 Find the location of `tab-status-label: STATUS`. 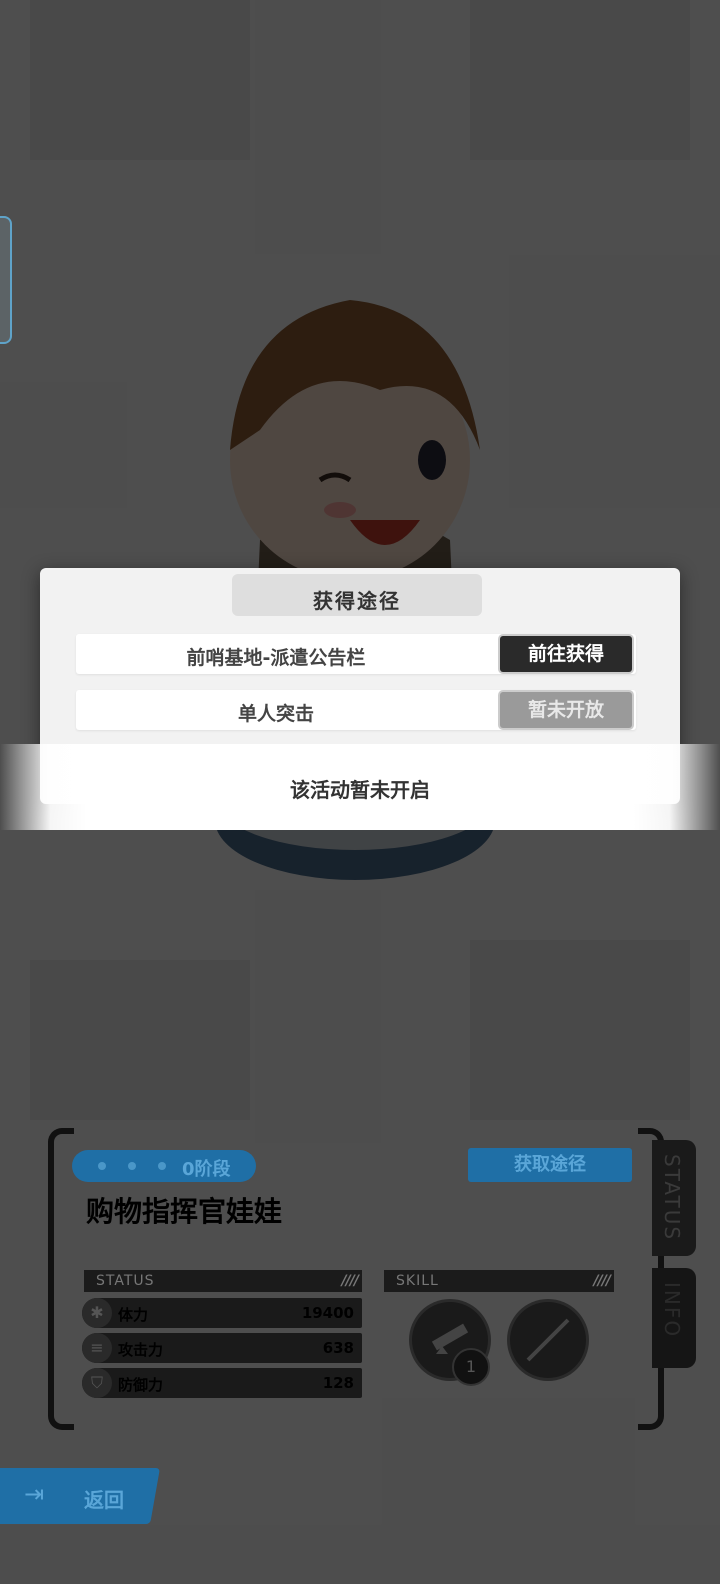

tab-status-label: STATUS is located at coordinates (672, 1198).